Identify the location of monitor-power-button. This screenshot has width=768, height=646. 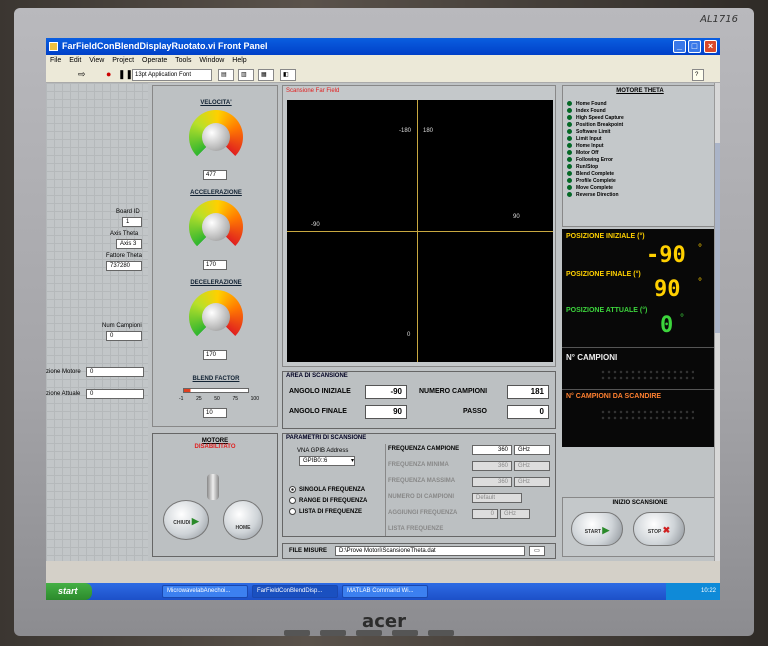
(441, 633).